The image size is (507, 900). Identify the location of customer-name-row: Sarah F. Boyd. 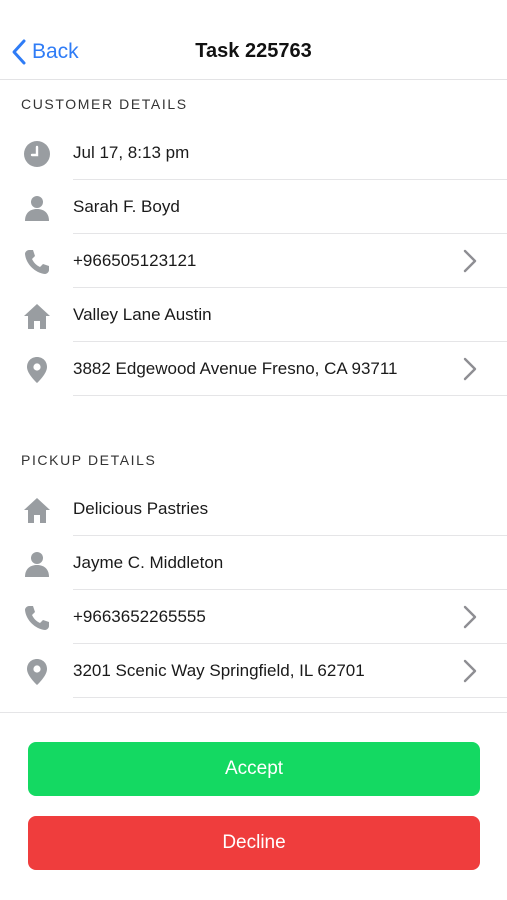
(253, 207).